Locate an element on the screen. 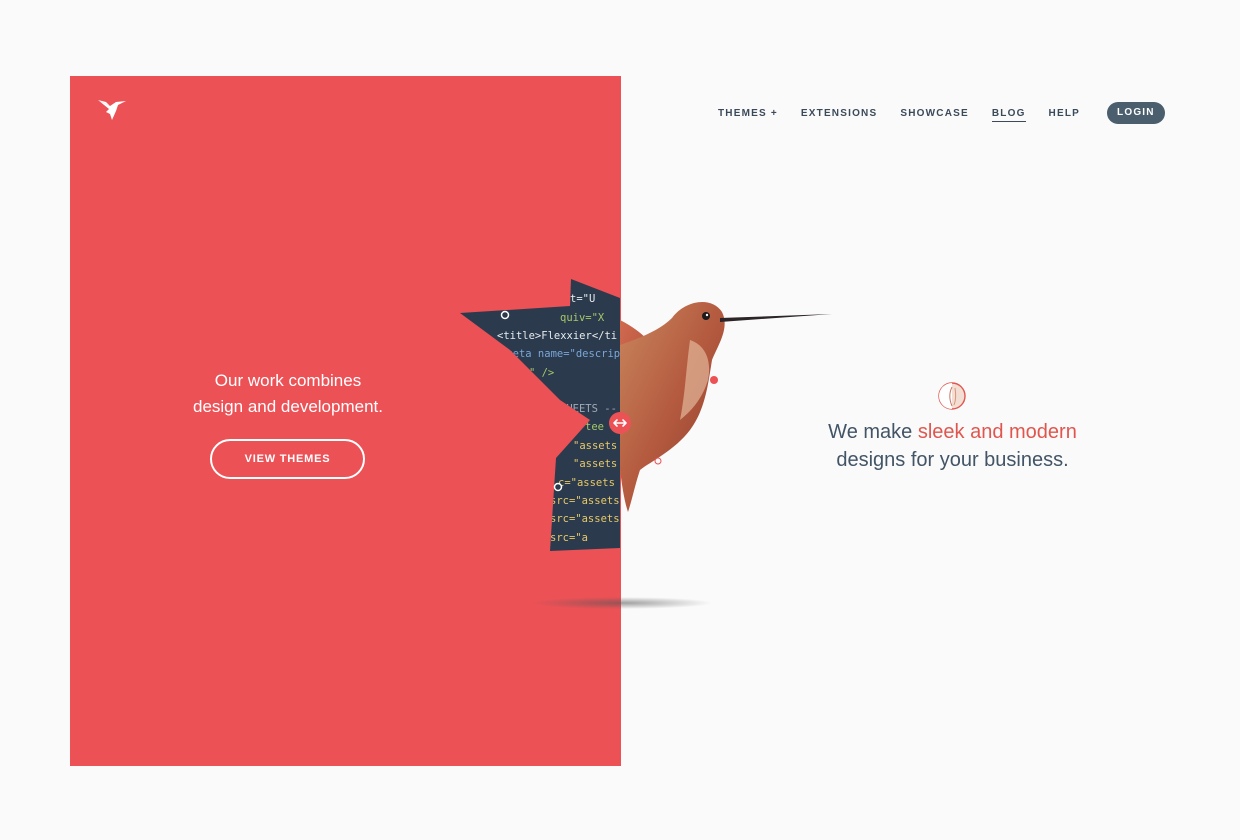 The height and width of the screenshot is (840, 1240). nav-item-extensions: EXTENSIONS is located at coordinates (839, 113).